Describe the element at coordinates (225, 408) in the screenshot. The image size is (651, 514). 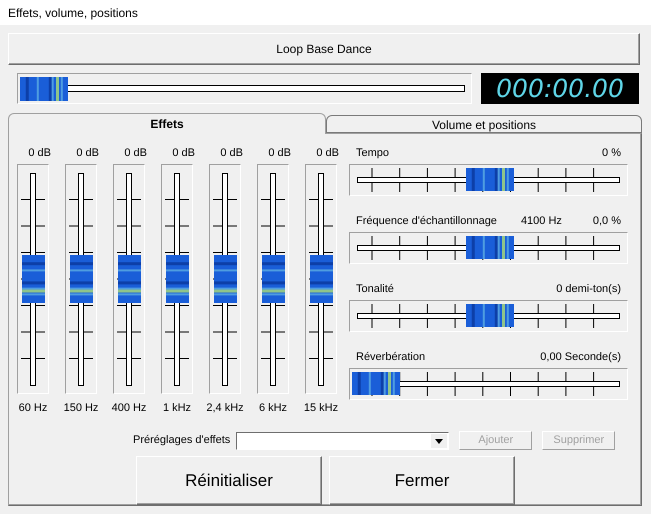
I see `band-label: 2,4 kHz` at that location.